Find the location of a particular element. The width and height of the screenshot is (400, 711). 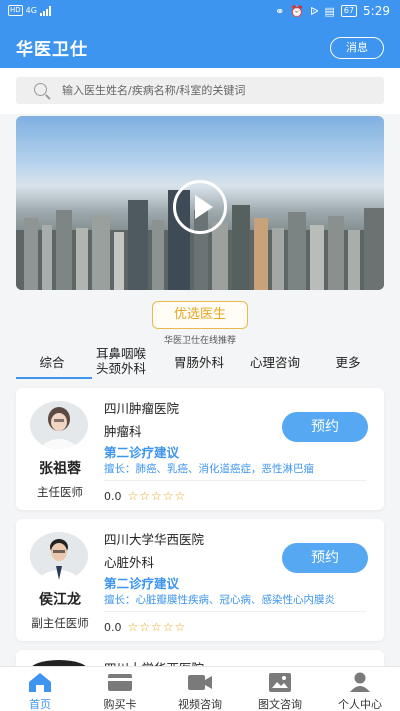

alarm-icon: ⏰ is located at coordinates (297, 11).